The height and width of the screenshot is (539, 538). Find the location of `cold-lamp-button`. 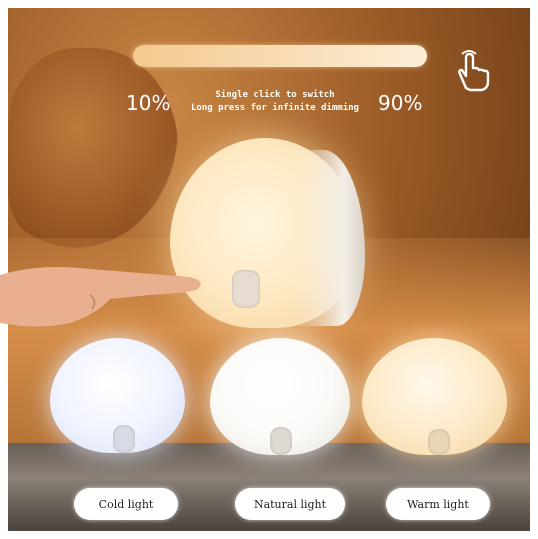

cold-lamp-button is located at coordinates (124, 439).